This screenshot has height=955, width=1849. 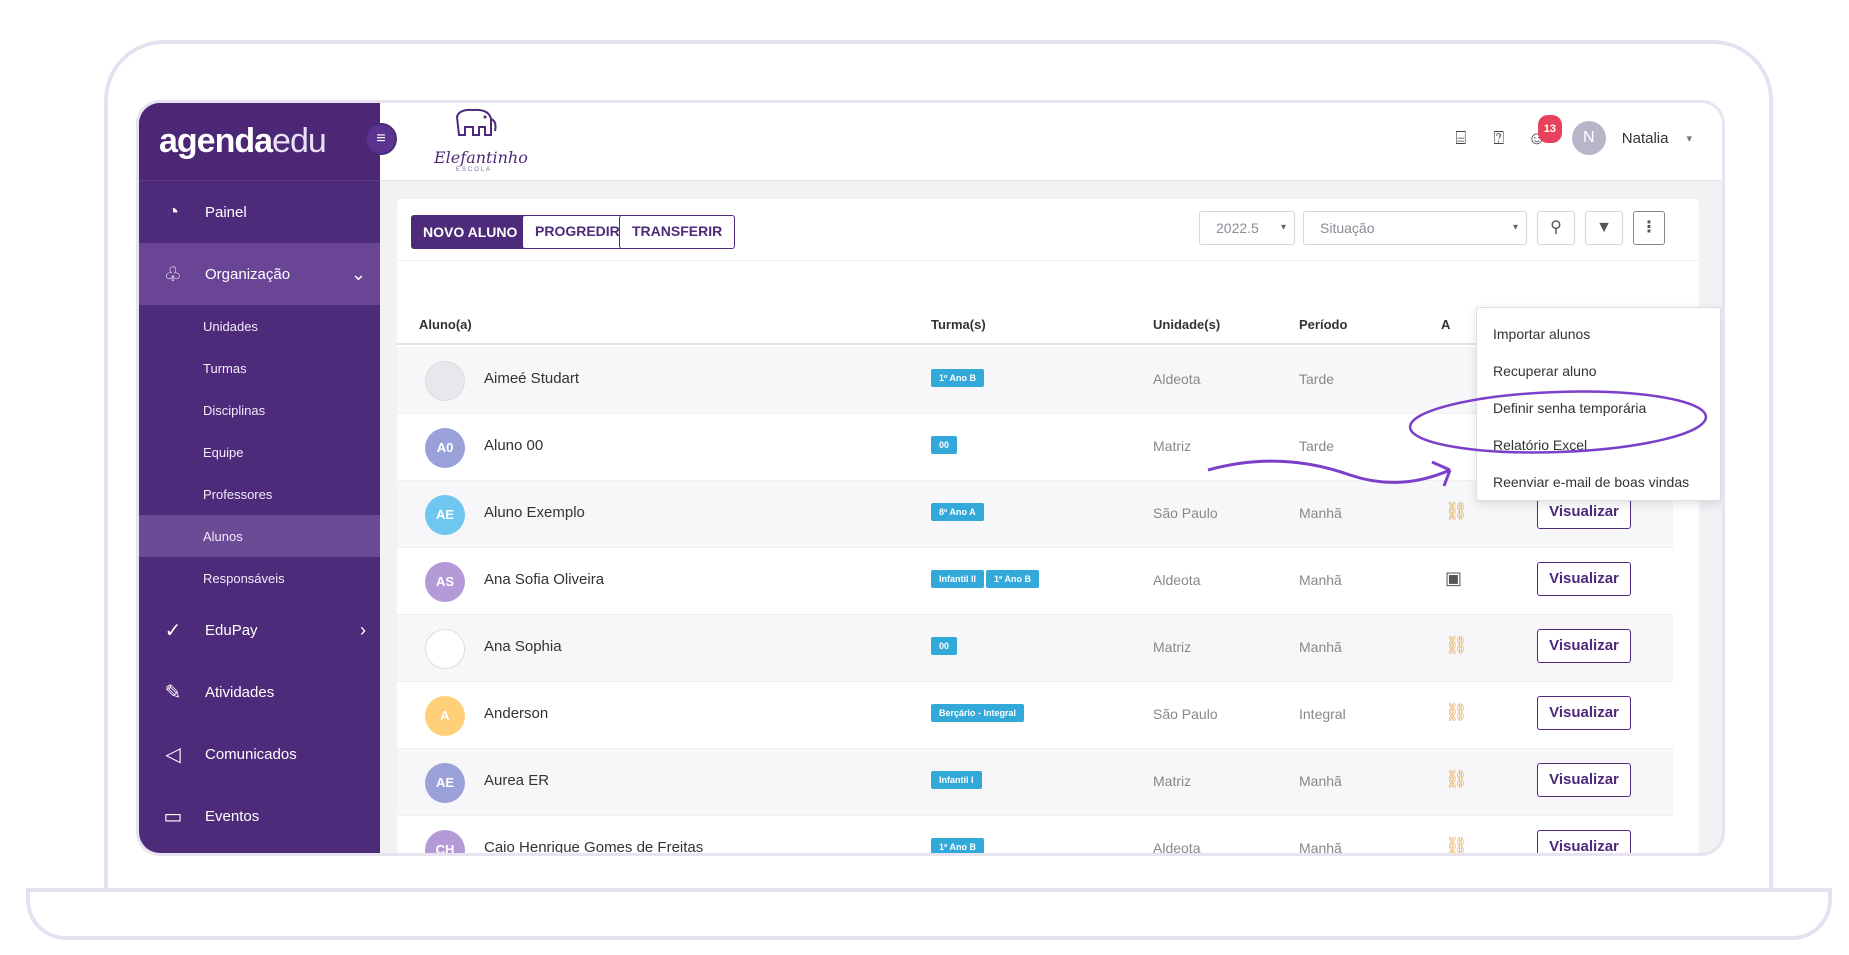 What do you see at coordinates (259, 578) in the screenshot?
I see `sidebar-sub-responsaveis: Responsáveis` at bounding box center [259, 578].